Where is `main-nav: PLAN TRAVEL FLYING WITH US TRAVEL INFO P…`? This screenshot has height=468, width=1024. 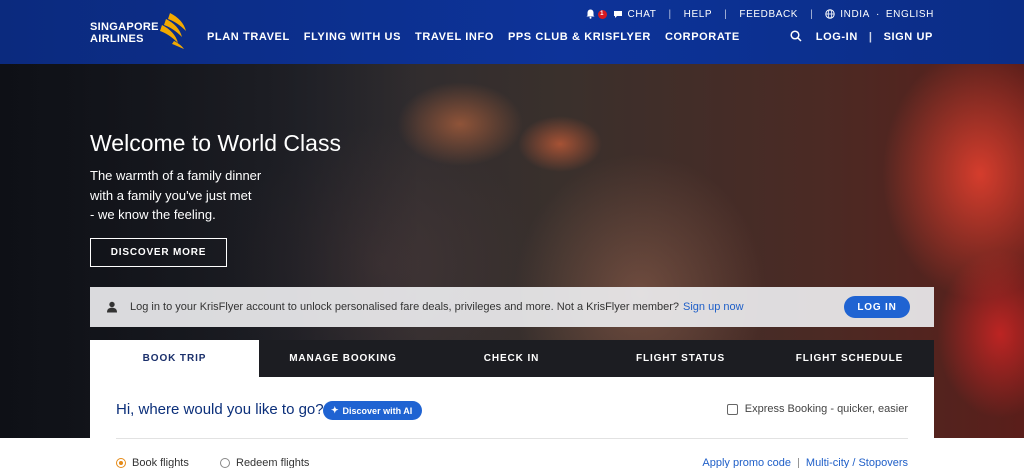 main-nav: PLAN TRAVEL FLYING WITH US TRAVEL INFO P… is located at coordinates (480, 37).